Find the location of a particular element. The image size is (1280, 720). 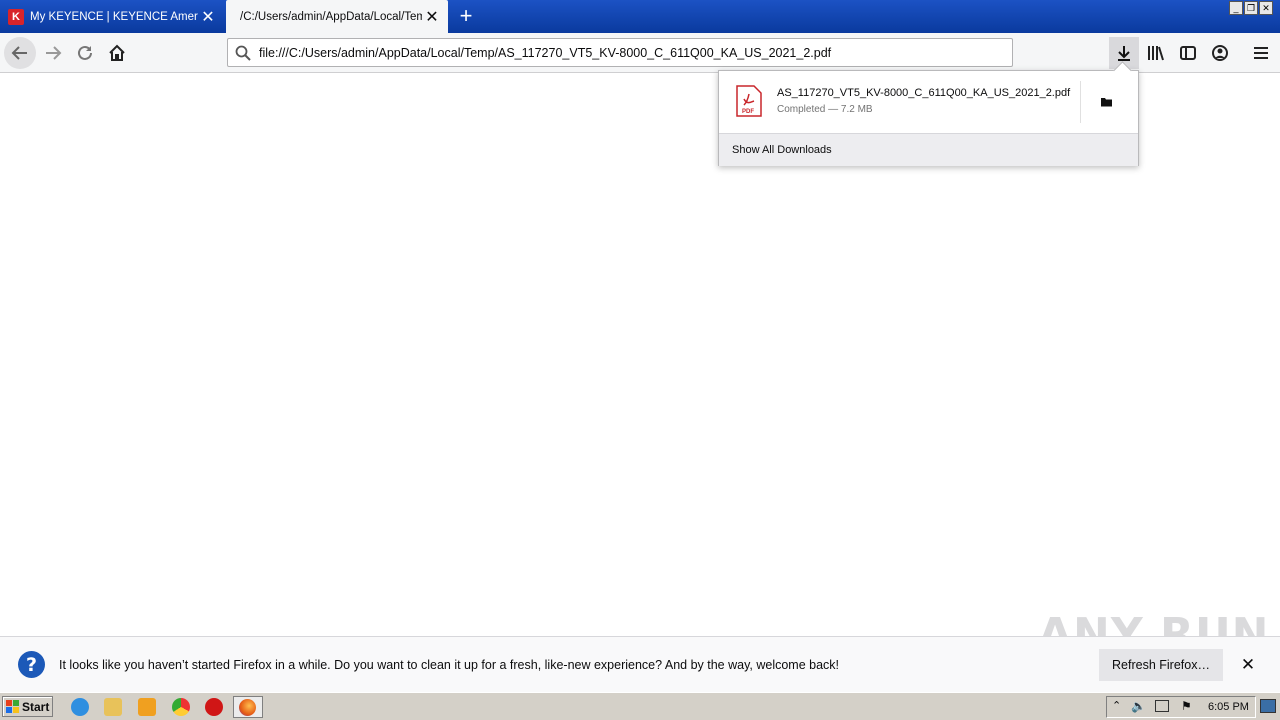

download-arrow-icon is located at coordinates (1124, 53).